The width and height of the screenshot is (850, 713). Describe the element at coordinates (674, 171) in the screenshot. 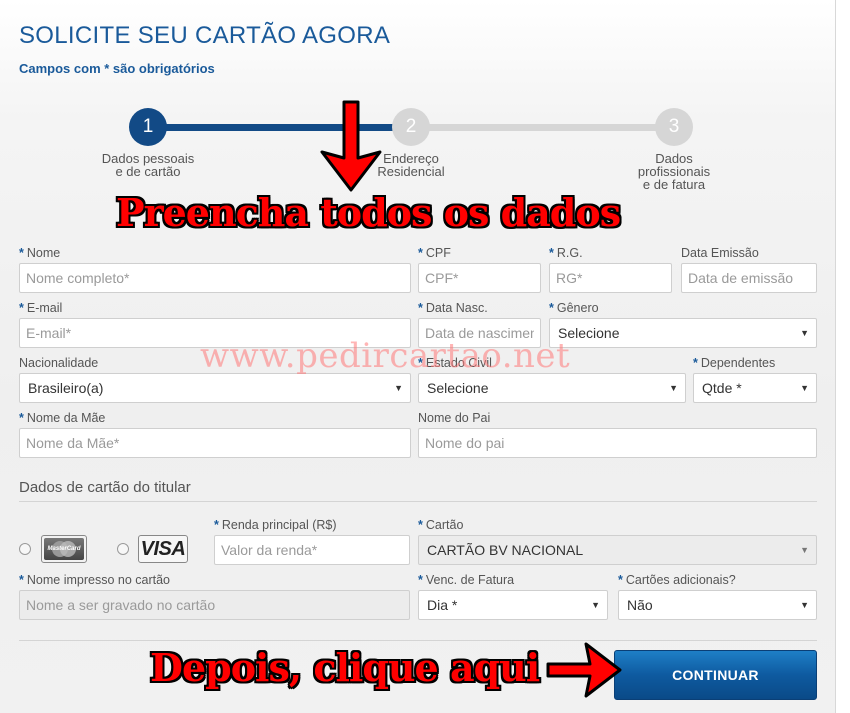

I see `step-3-label: Dados profissionais e de fatura` at that location.